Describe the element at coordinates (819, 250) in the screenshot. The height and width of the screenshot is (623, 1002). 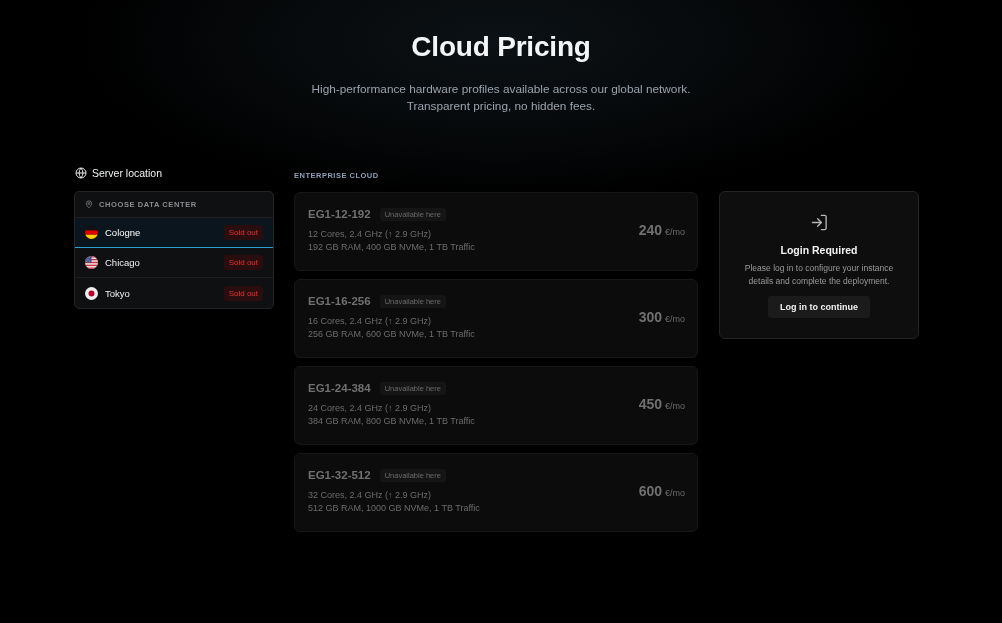
I see `card-title: Login Required` at that location.